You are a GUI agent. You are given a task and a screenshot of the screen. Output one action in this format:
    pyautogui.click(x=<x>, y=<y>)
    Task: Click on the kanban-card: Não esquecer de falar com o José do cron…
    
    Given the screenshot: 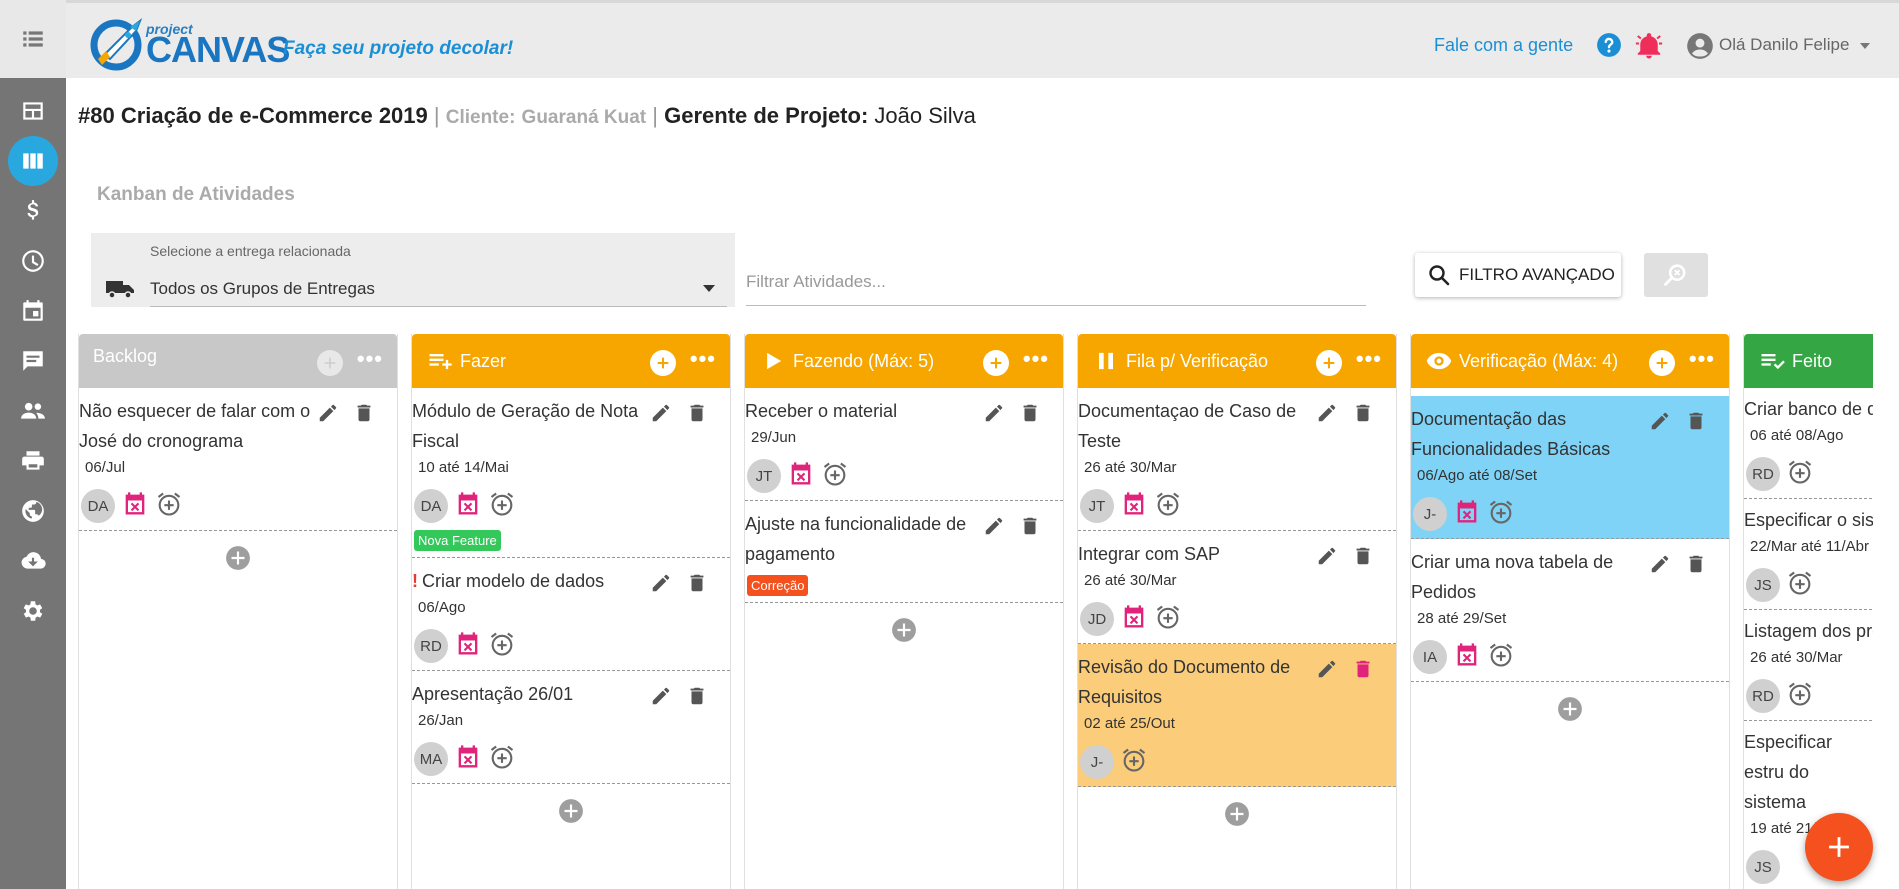 What is the action you would take?
    pyautogui.click(x=238, y=459)
    